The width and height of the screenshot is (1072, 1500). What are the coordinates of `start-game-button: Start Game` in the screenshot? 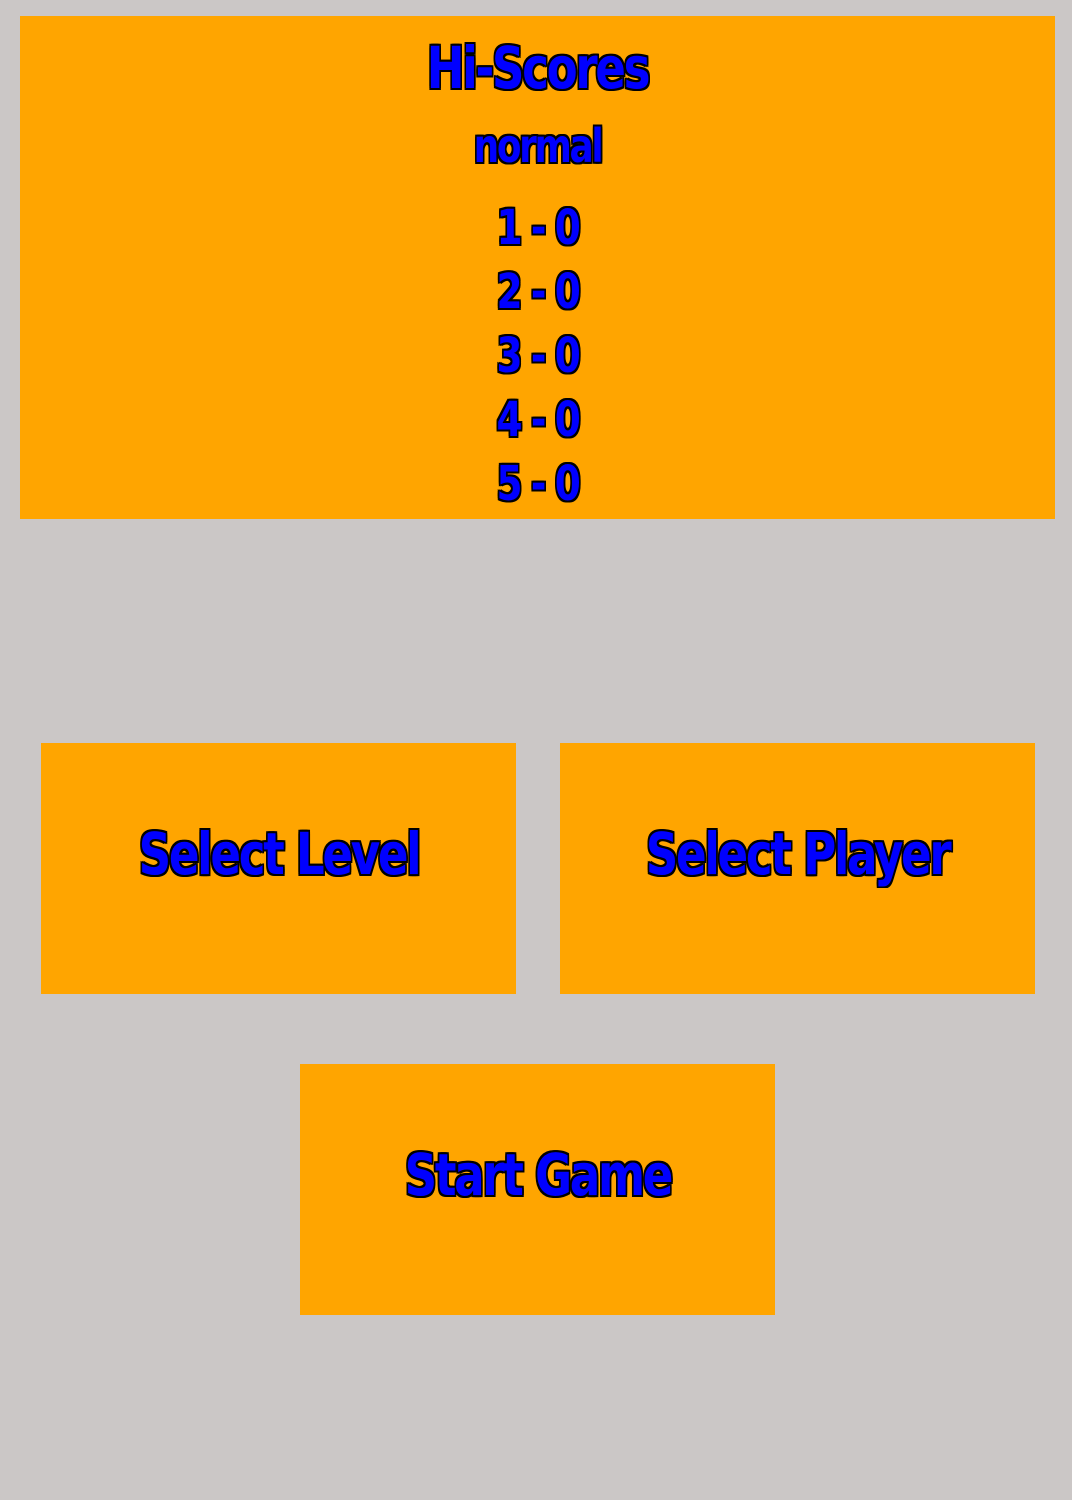 It's located at (537, 1189).